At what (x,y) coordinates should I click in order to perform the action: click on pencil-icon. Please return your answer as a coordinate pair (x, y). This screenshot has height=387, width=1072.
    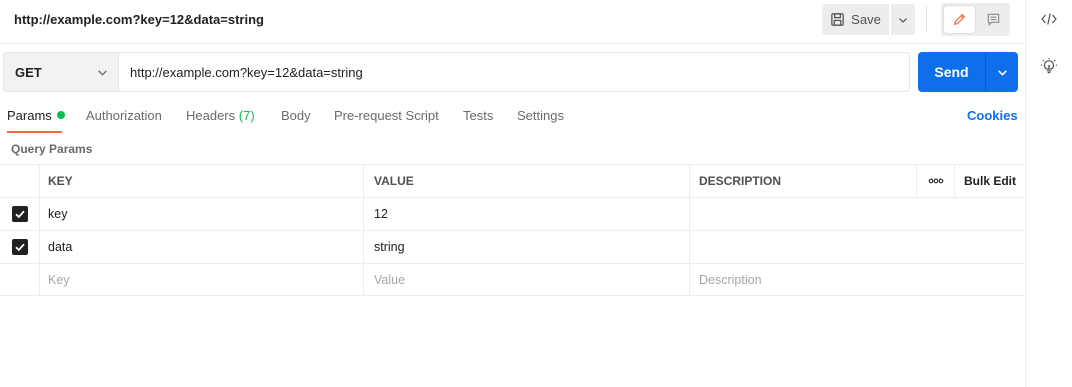
    Looking at the image, I should click on (960, 19).